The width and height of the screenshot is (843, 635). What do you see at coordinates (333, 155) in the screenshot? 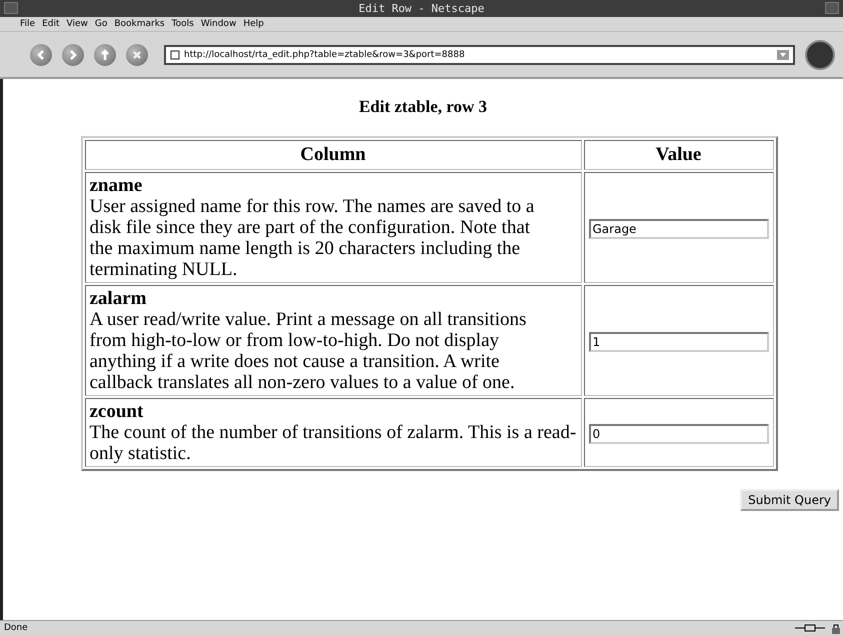
I see `column-header: Column` at bounding box center [333, 155].